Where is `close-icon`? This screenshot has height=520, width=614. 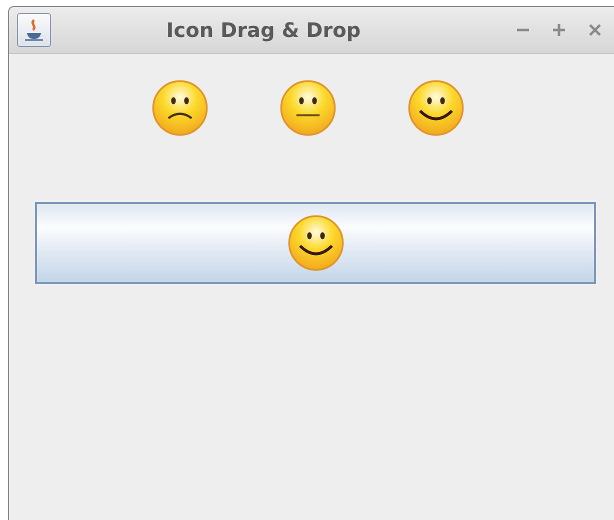
close-icon is located at coordinates (595, 30).